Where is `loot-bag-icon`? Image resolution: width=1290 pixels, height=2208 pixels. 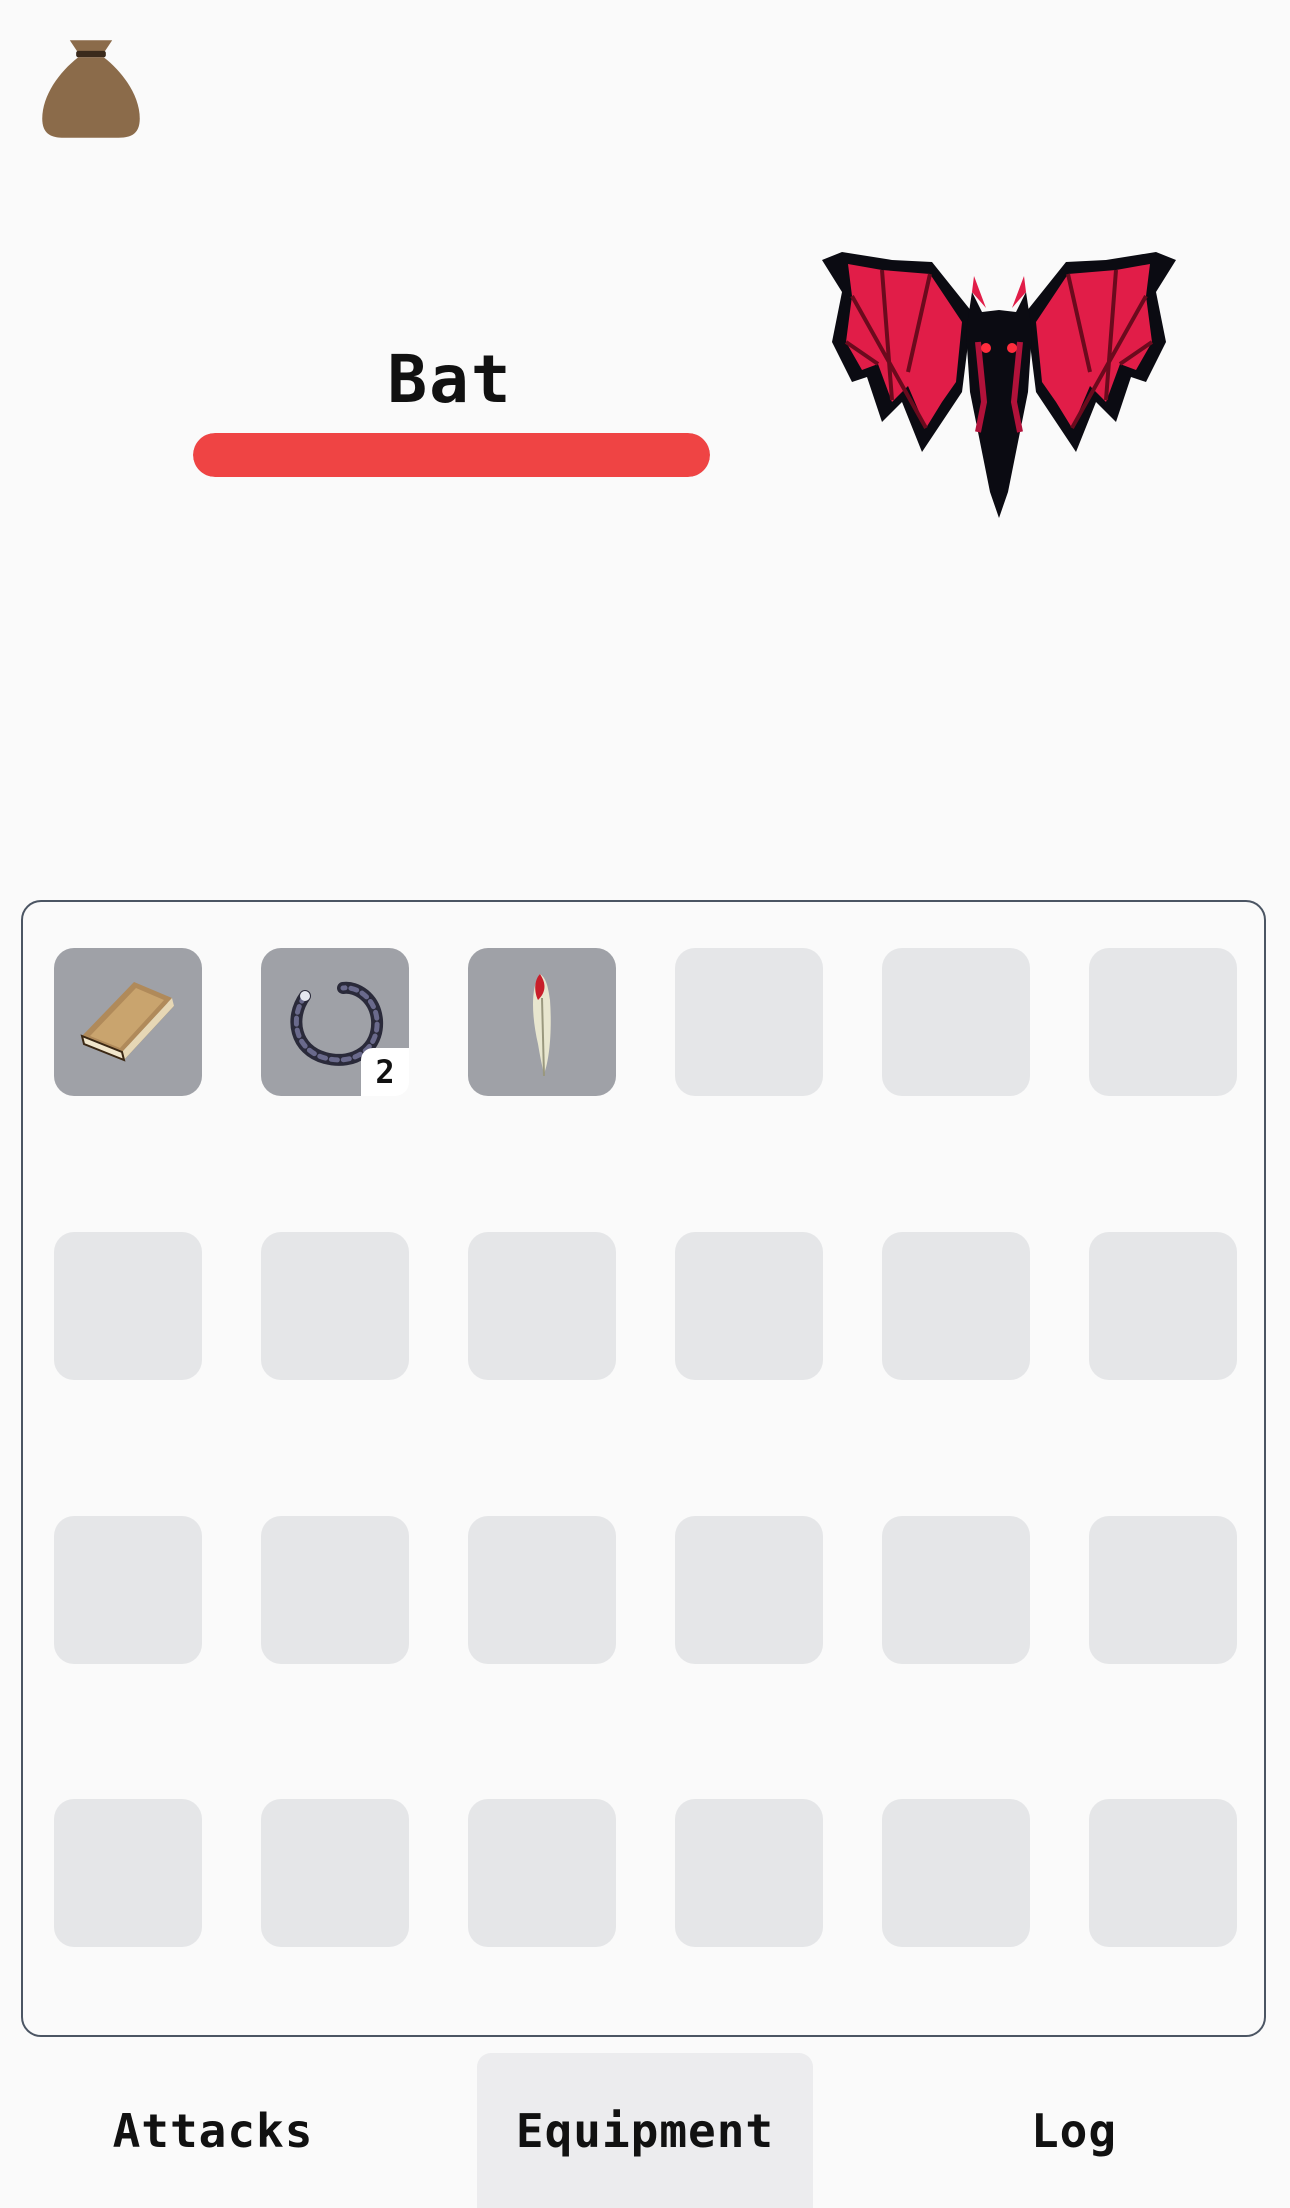
loot-bag-icon is located at coordinates (91, 89).